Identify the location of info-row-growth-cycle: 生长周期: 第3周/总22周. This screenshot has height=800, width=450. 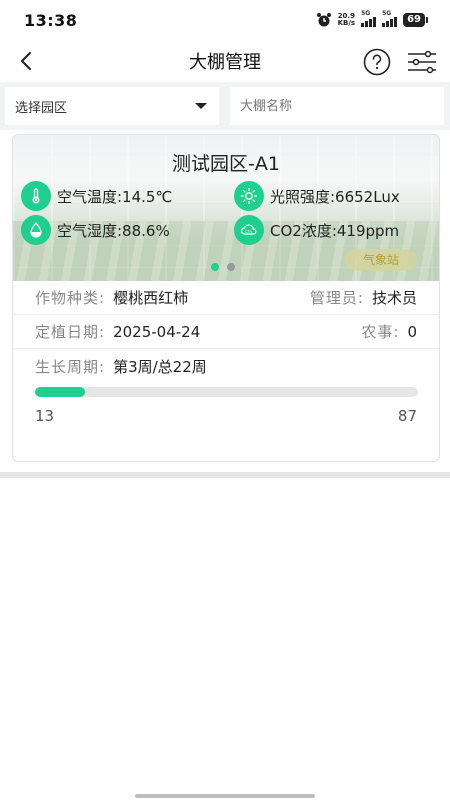
(226, 366).